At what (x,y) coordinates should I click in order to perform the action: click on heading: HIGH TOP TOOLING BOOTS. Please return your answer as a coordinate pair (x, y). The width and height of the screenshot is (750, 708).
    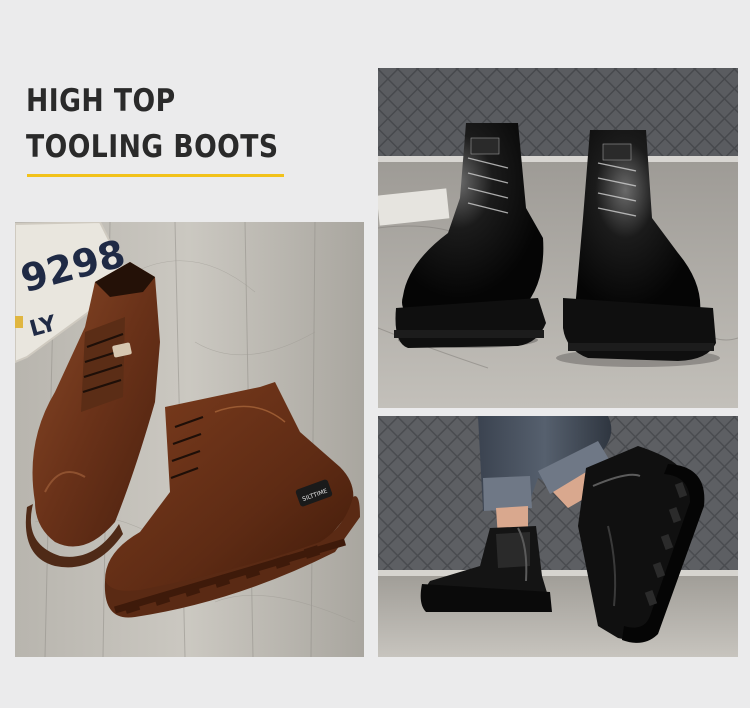
    Looking at the image, I should click on (152, 124).